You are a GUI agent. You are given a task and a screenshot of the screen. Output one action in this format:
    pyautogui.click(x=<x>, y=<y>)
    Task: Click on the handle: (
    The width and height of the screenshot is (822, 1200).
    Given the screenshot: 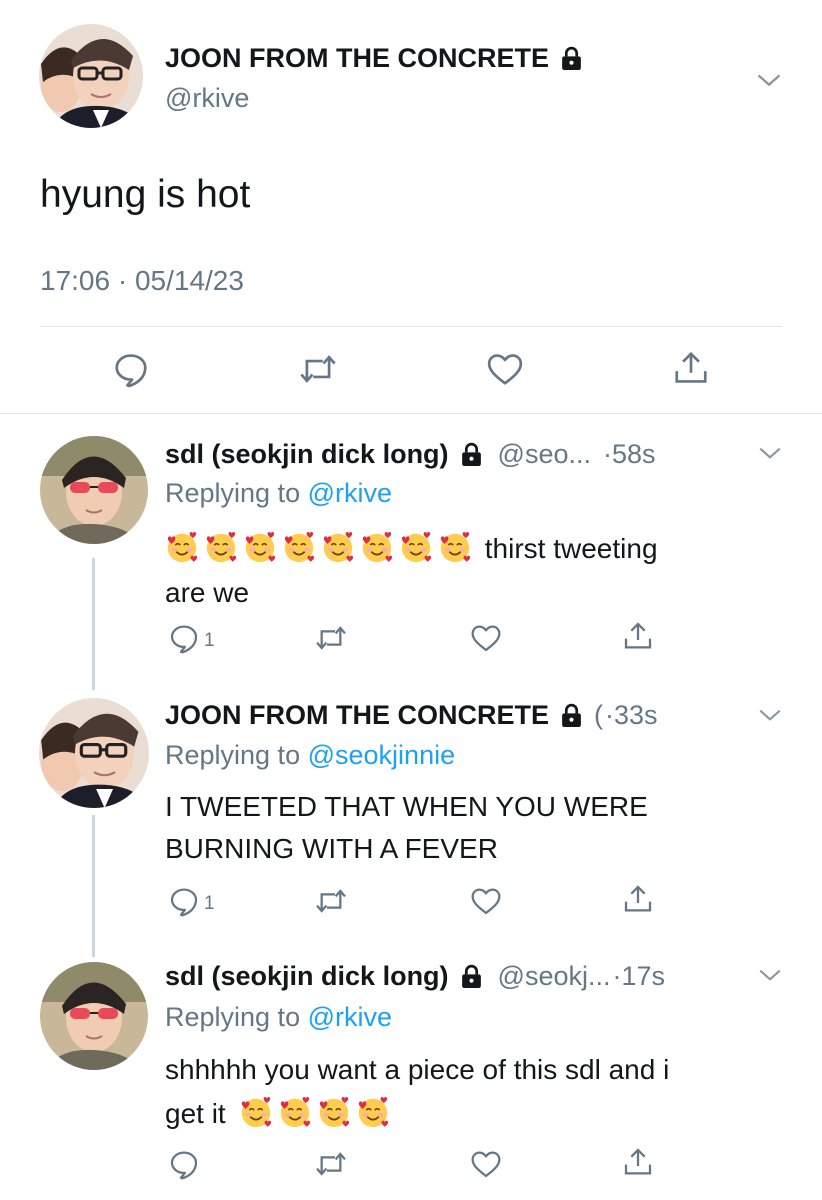 What is the action you would take?
    pyautogui.click(x=598, y=715)
    